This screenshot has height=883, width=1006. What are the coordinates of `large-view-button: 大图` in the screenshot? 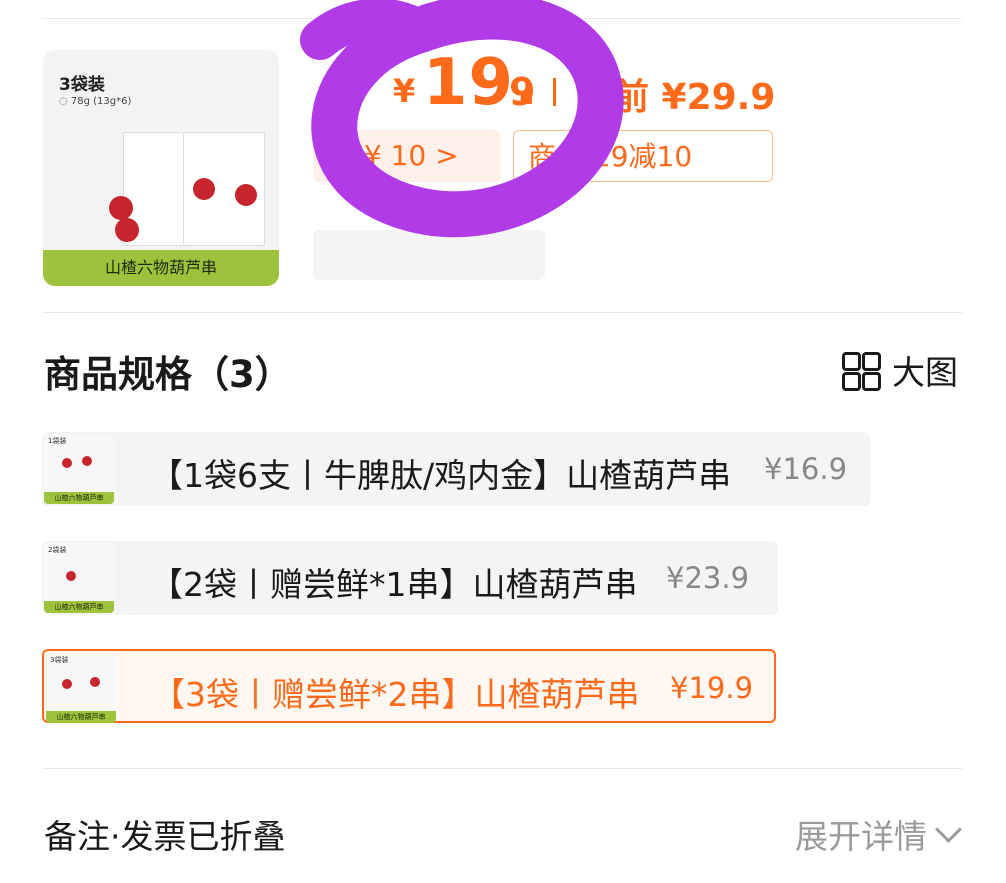 It's located at (900, 370).